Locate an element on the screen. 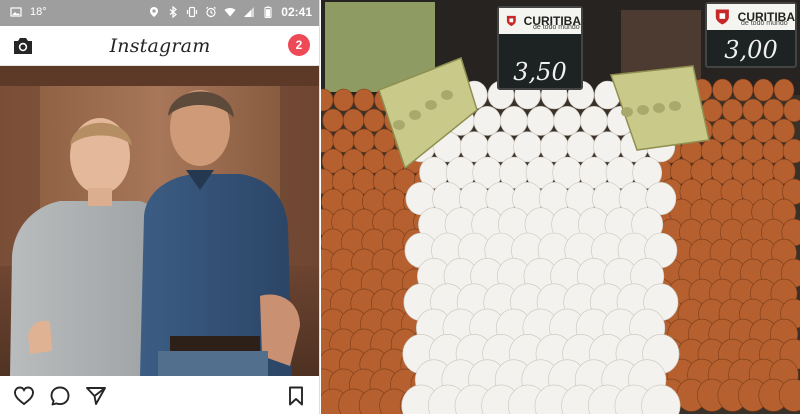 This screenshot has height=414, width=800. send-icon is located at coordinates (96, 396).